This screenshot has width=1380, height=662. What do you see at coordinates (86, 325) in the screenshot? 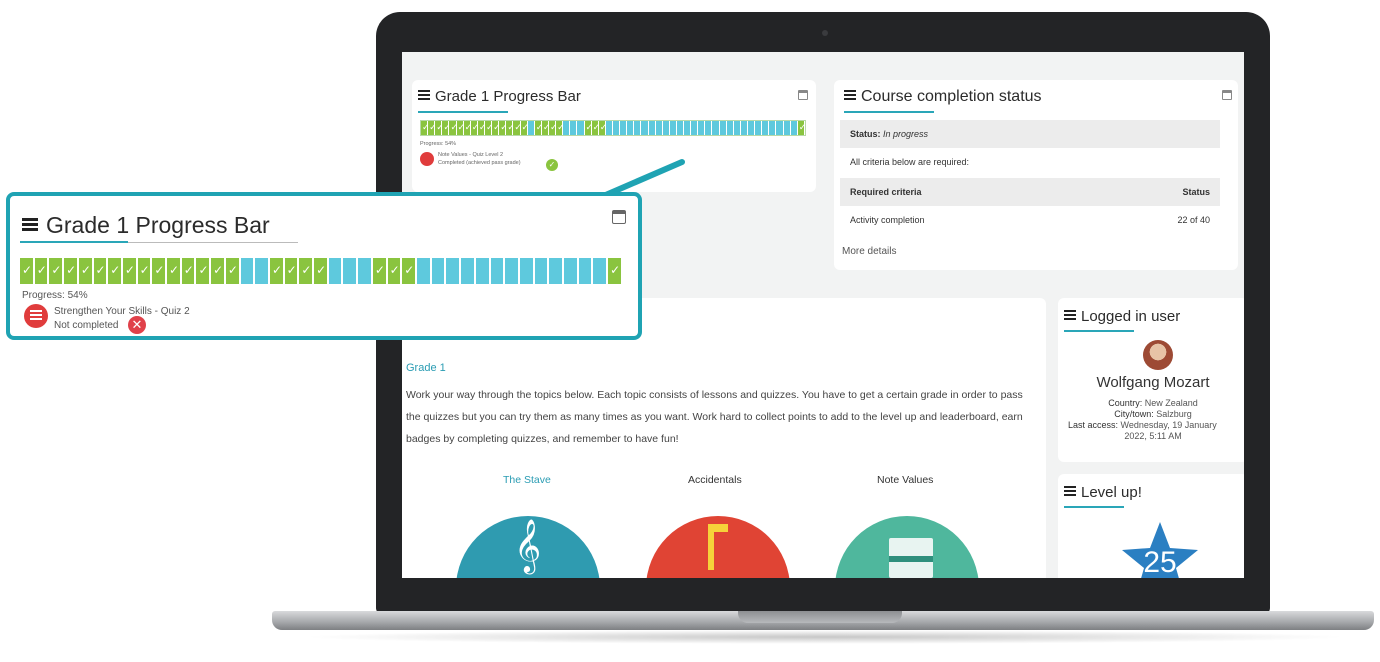
I see `activity-status: Not completed` at bounding box center [86, 325].